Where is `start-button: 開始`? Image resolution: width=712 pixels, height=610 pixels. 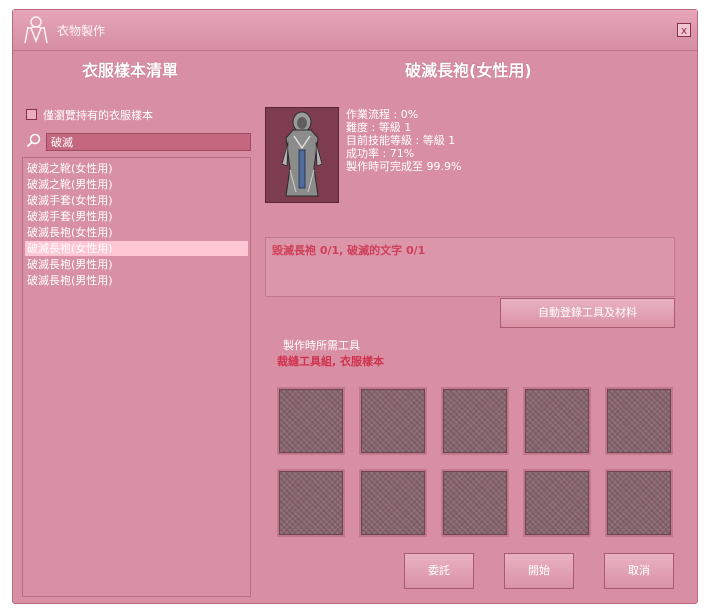
start-button: 開始 is located at coordinates (539, 571).